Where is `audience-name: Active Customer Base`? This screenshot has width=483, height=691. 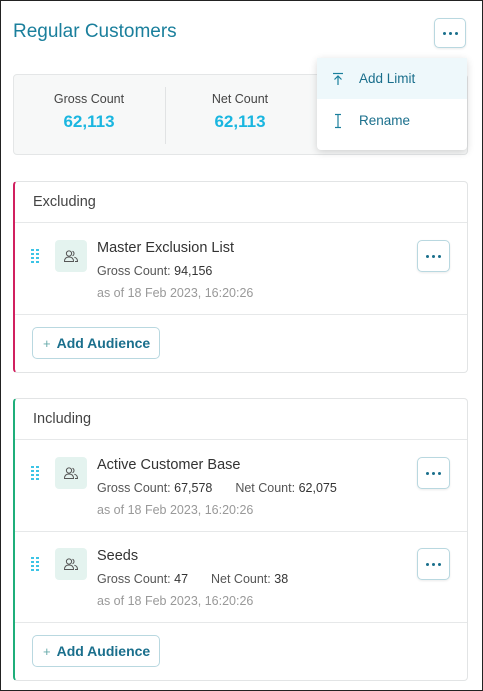 audience-name: Active Customer Base is located at coordinates (169, 465).